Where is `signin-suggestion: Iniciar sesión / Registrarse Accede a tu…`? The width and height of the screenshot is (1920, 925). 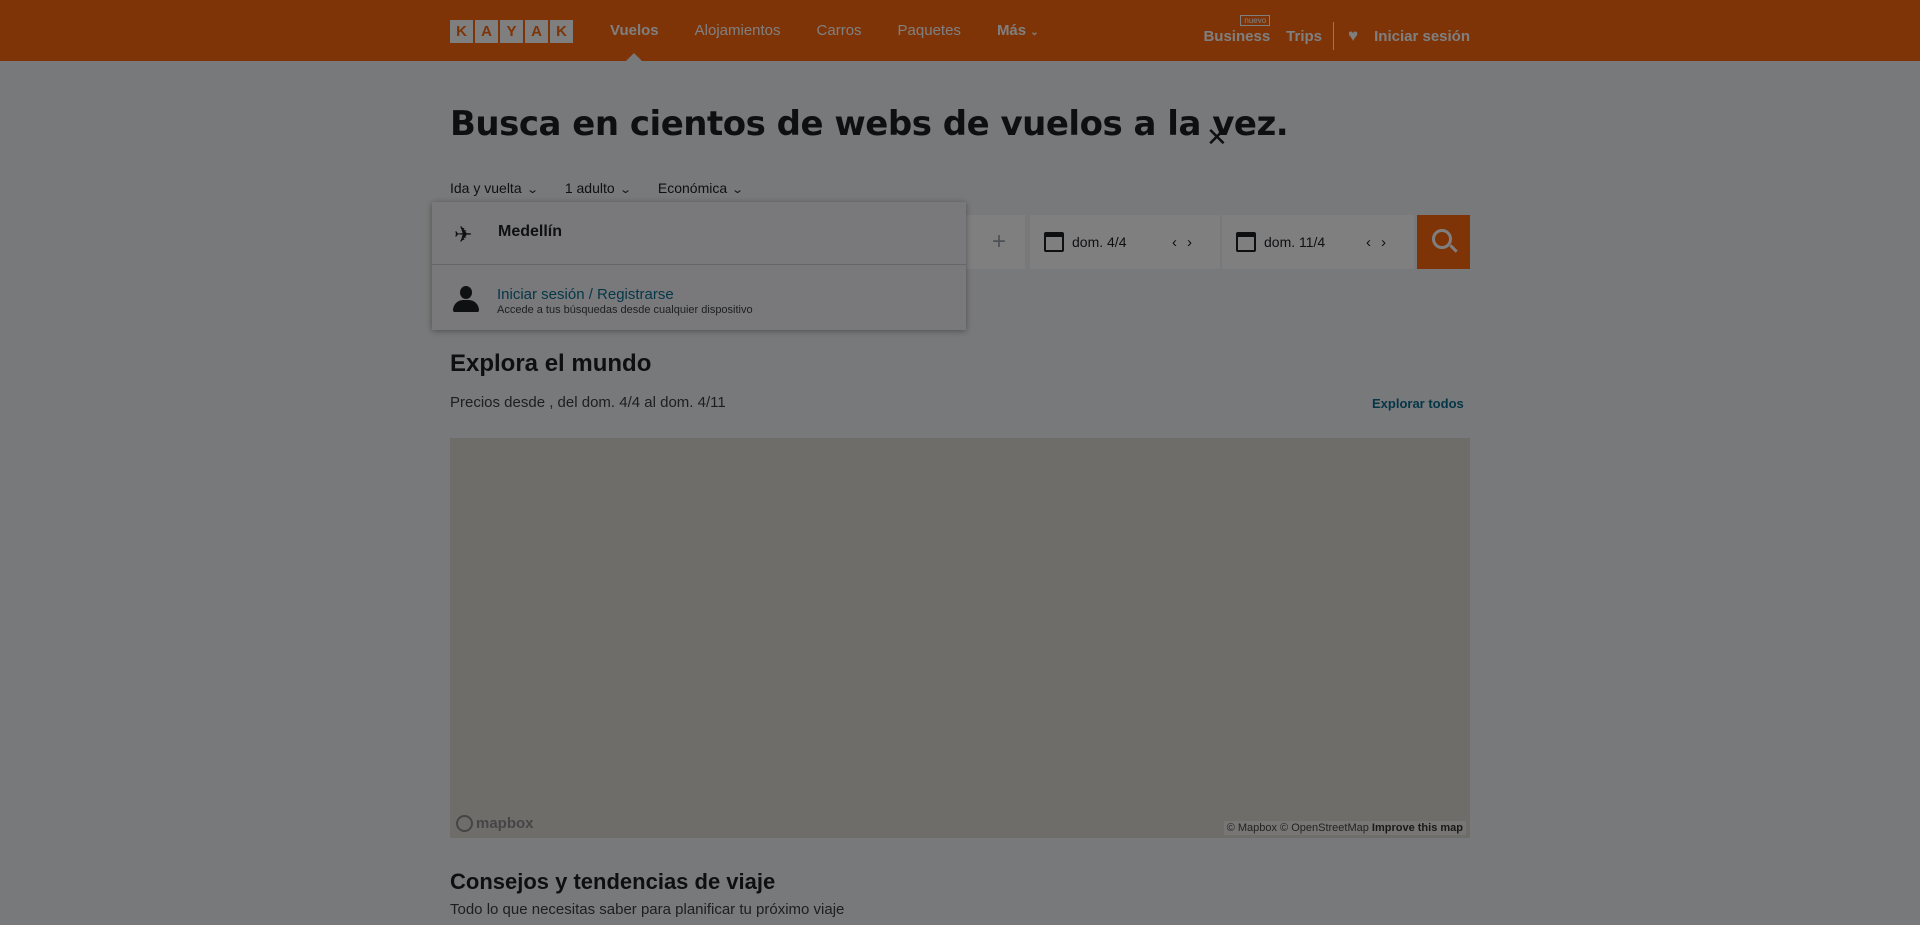
signin-suggestion: Iniciar sesión / Registrarse Accede a tu… is located at coordinates (699, 298).